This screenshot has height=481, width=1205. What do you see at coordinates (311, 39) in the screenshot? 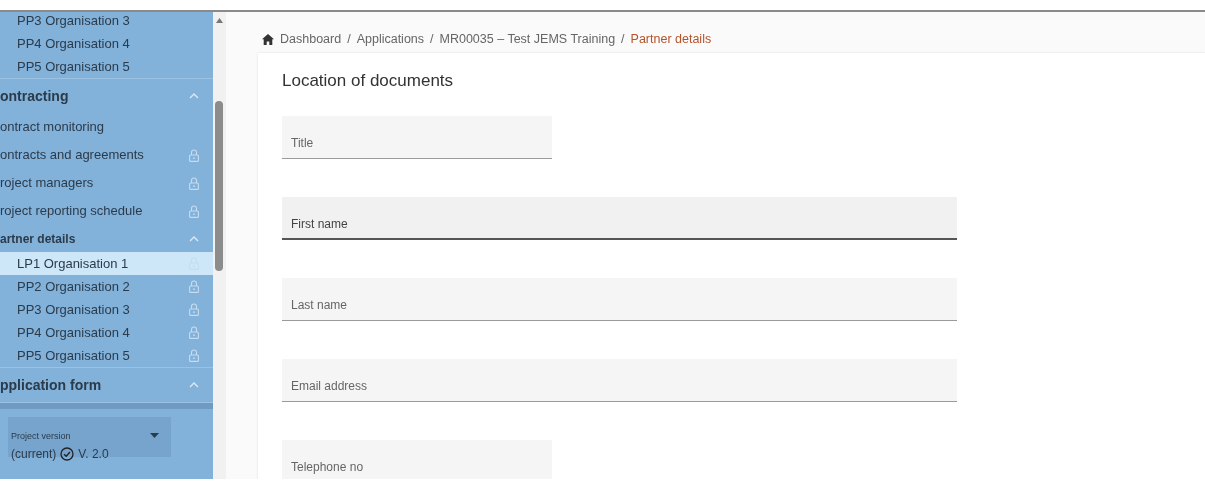
I see `breadcrumb-link: Dashboard` at bounding box center [311, 39].